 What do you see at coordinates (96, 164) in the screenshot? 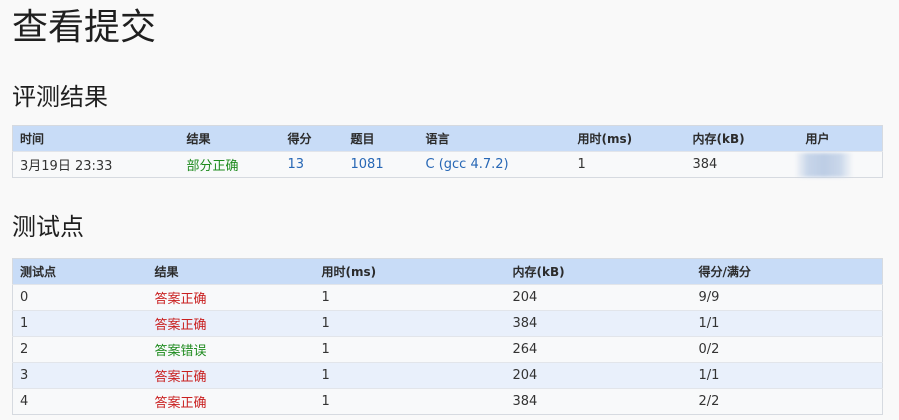
I see `submit-time: 3月19日 23:33` at bounding box center [96, 164].